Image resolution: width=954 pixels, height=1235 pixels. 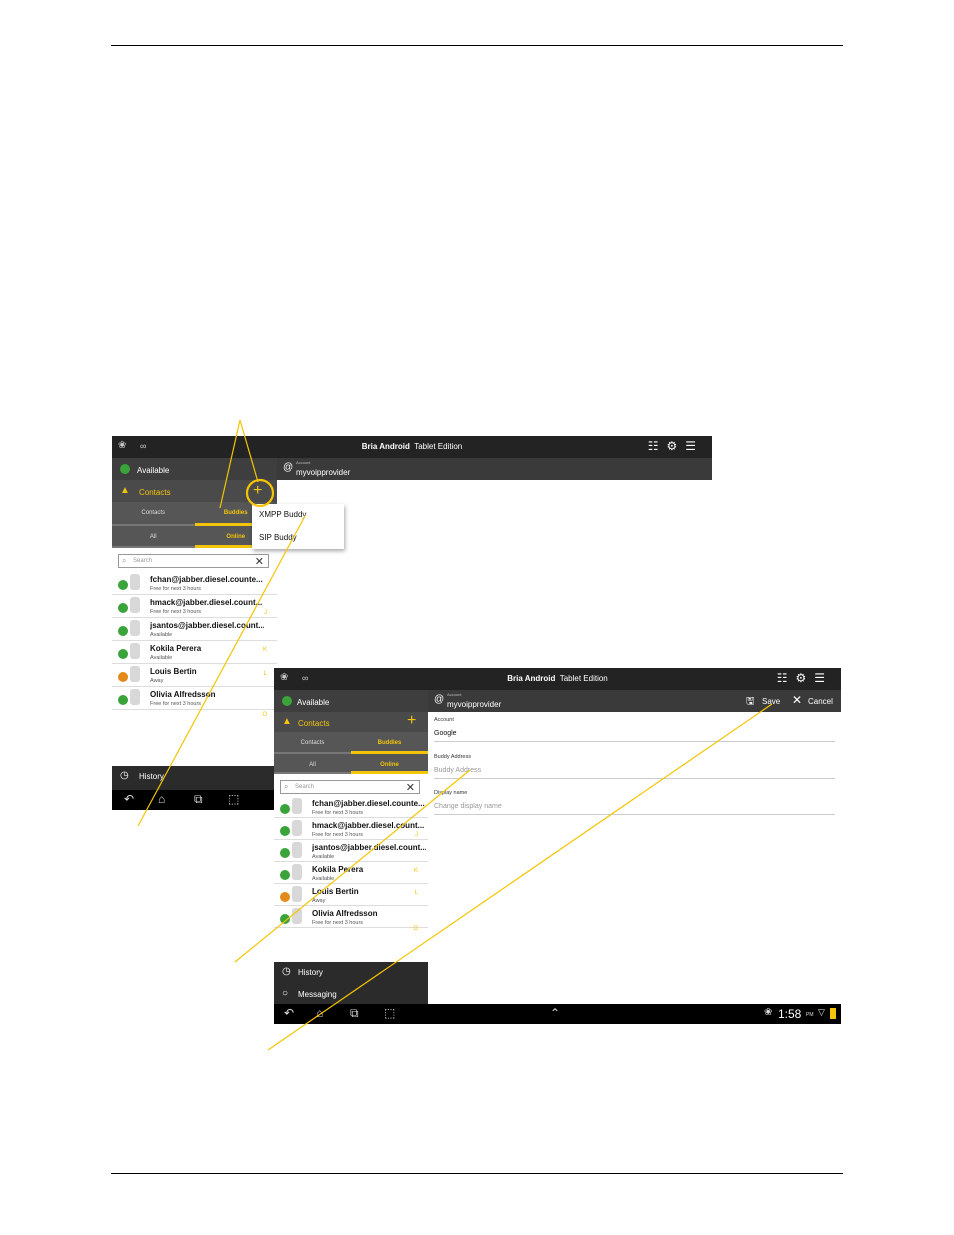 I want to click on toolbar-icons: ☷⚙☰, so click(x=805, y=678).